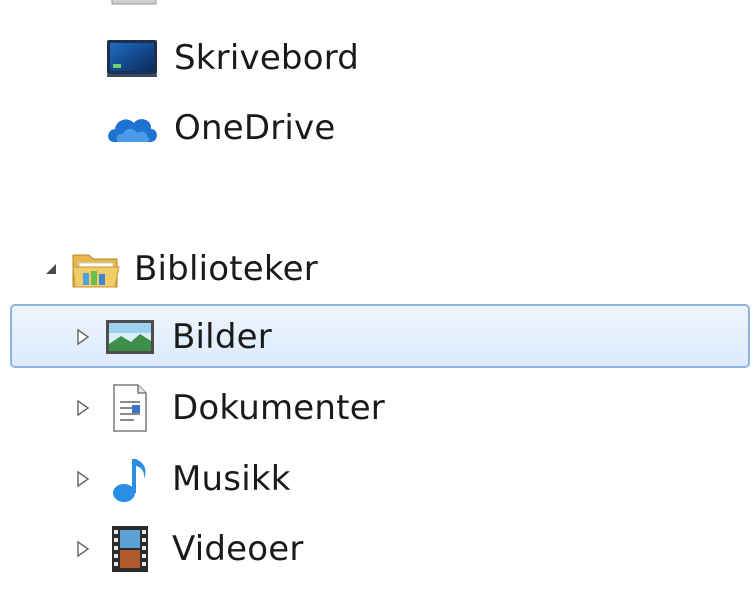 Image resolution: width=755 pixels, height=594 pixels. I want to click on nav-item-videoer: Videoer, so click(187, 549).